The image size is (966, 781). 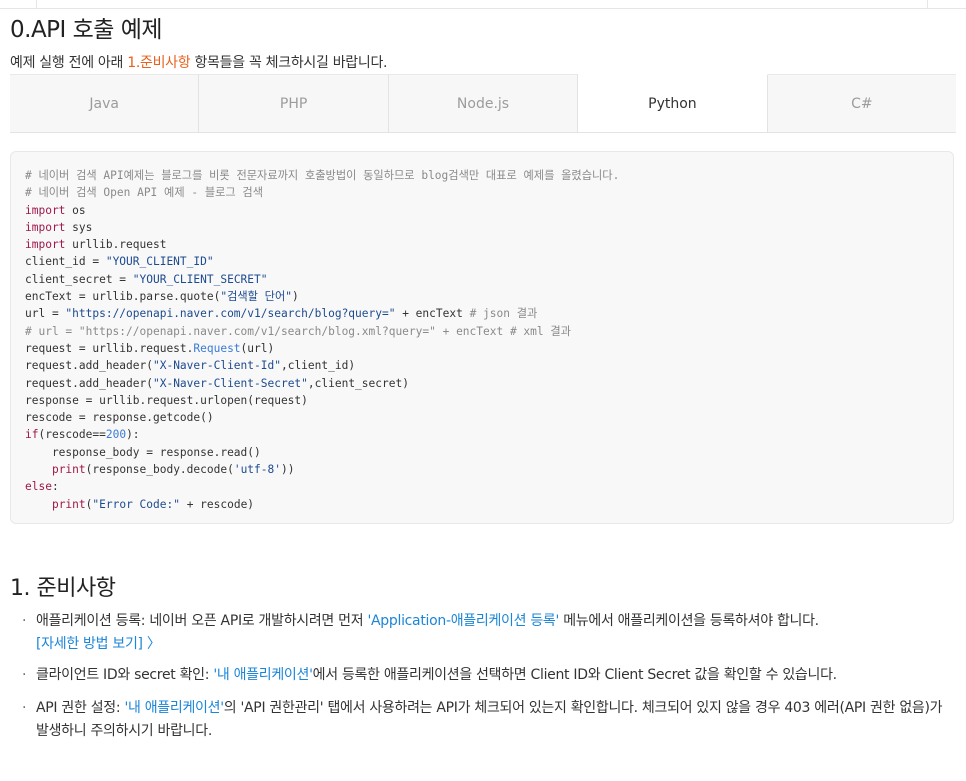 What do you see at coordinates (217, 504) in the screenshot?
I see `code-text: + rescode)` at bounding box center [217, 504].